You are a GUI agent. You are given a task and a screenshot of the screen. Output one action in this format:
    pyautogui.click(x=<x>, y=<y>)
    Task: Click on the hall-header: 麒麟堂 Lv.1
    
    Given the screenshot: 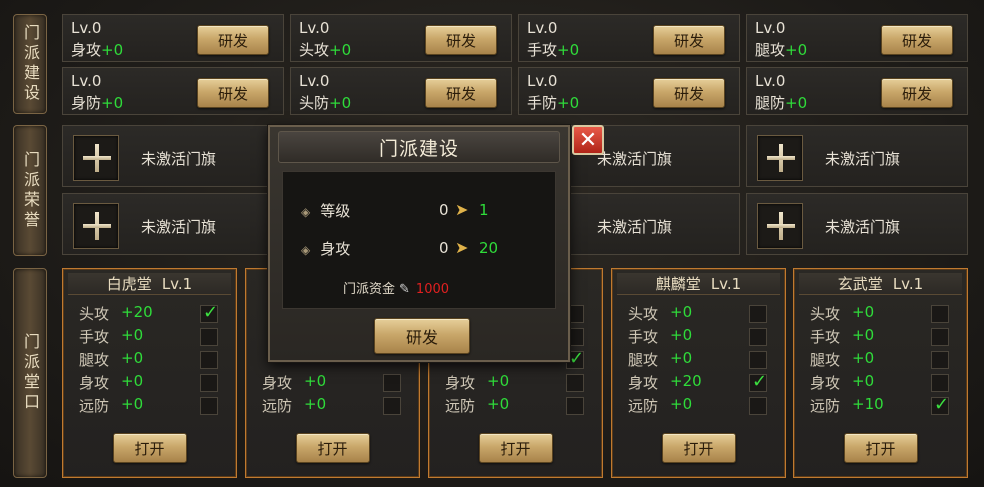 What is the action you would take?
    pyautogui.click(x=698, y=284)
    